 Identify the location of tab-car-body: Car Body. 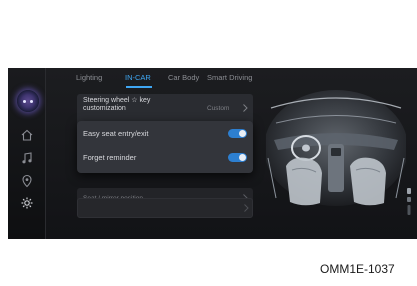
(183, 77).